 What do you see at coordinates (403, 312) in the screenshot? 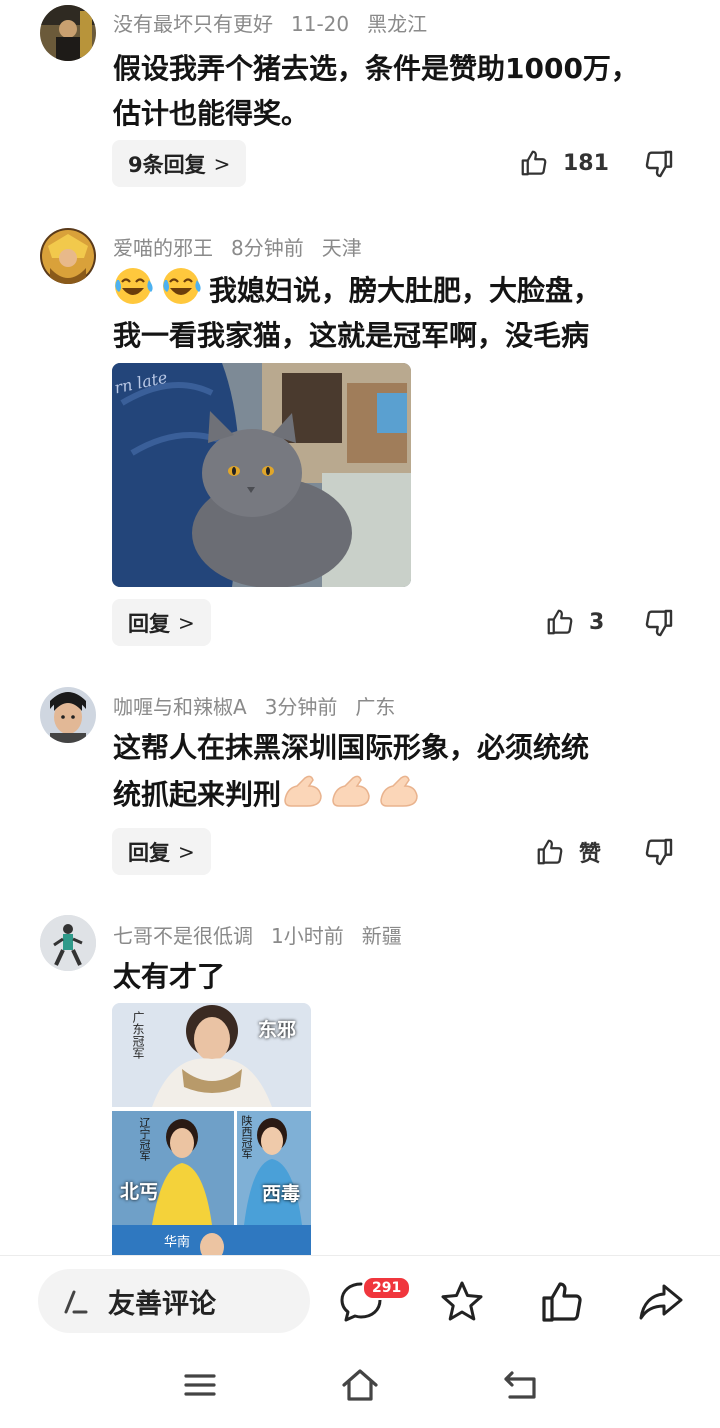
I see `comment-text: 我媳妇说，膀大肚肥，大脸盘， 我一看我家猫，这就是冠军啊，没毛病` at bounding box center [403, 312].